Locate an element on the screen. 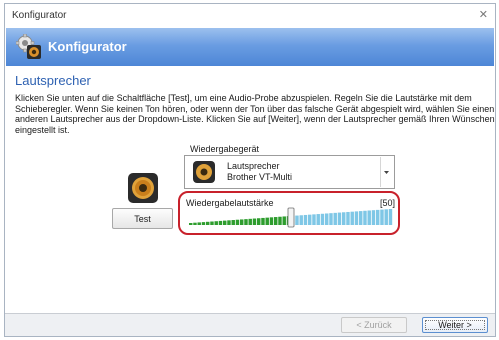 The image size is (499, 340). back-button: < Zurück is located at coordinates (374, 325).